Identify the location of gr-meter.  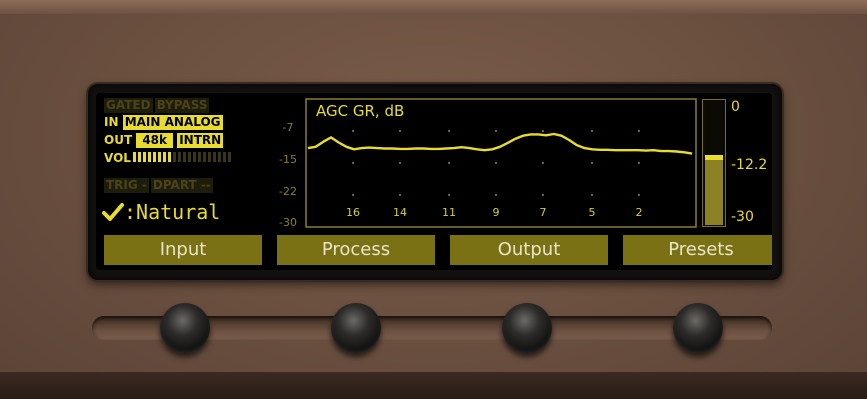
(714, 163).